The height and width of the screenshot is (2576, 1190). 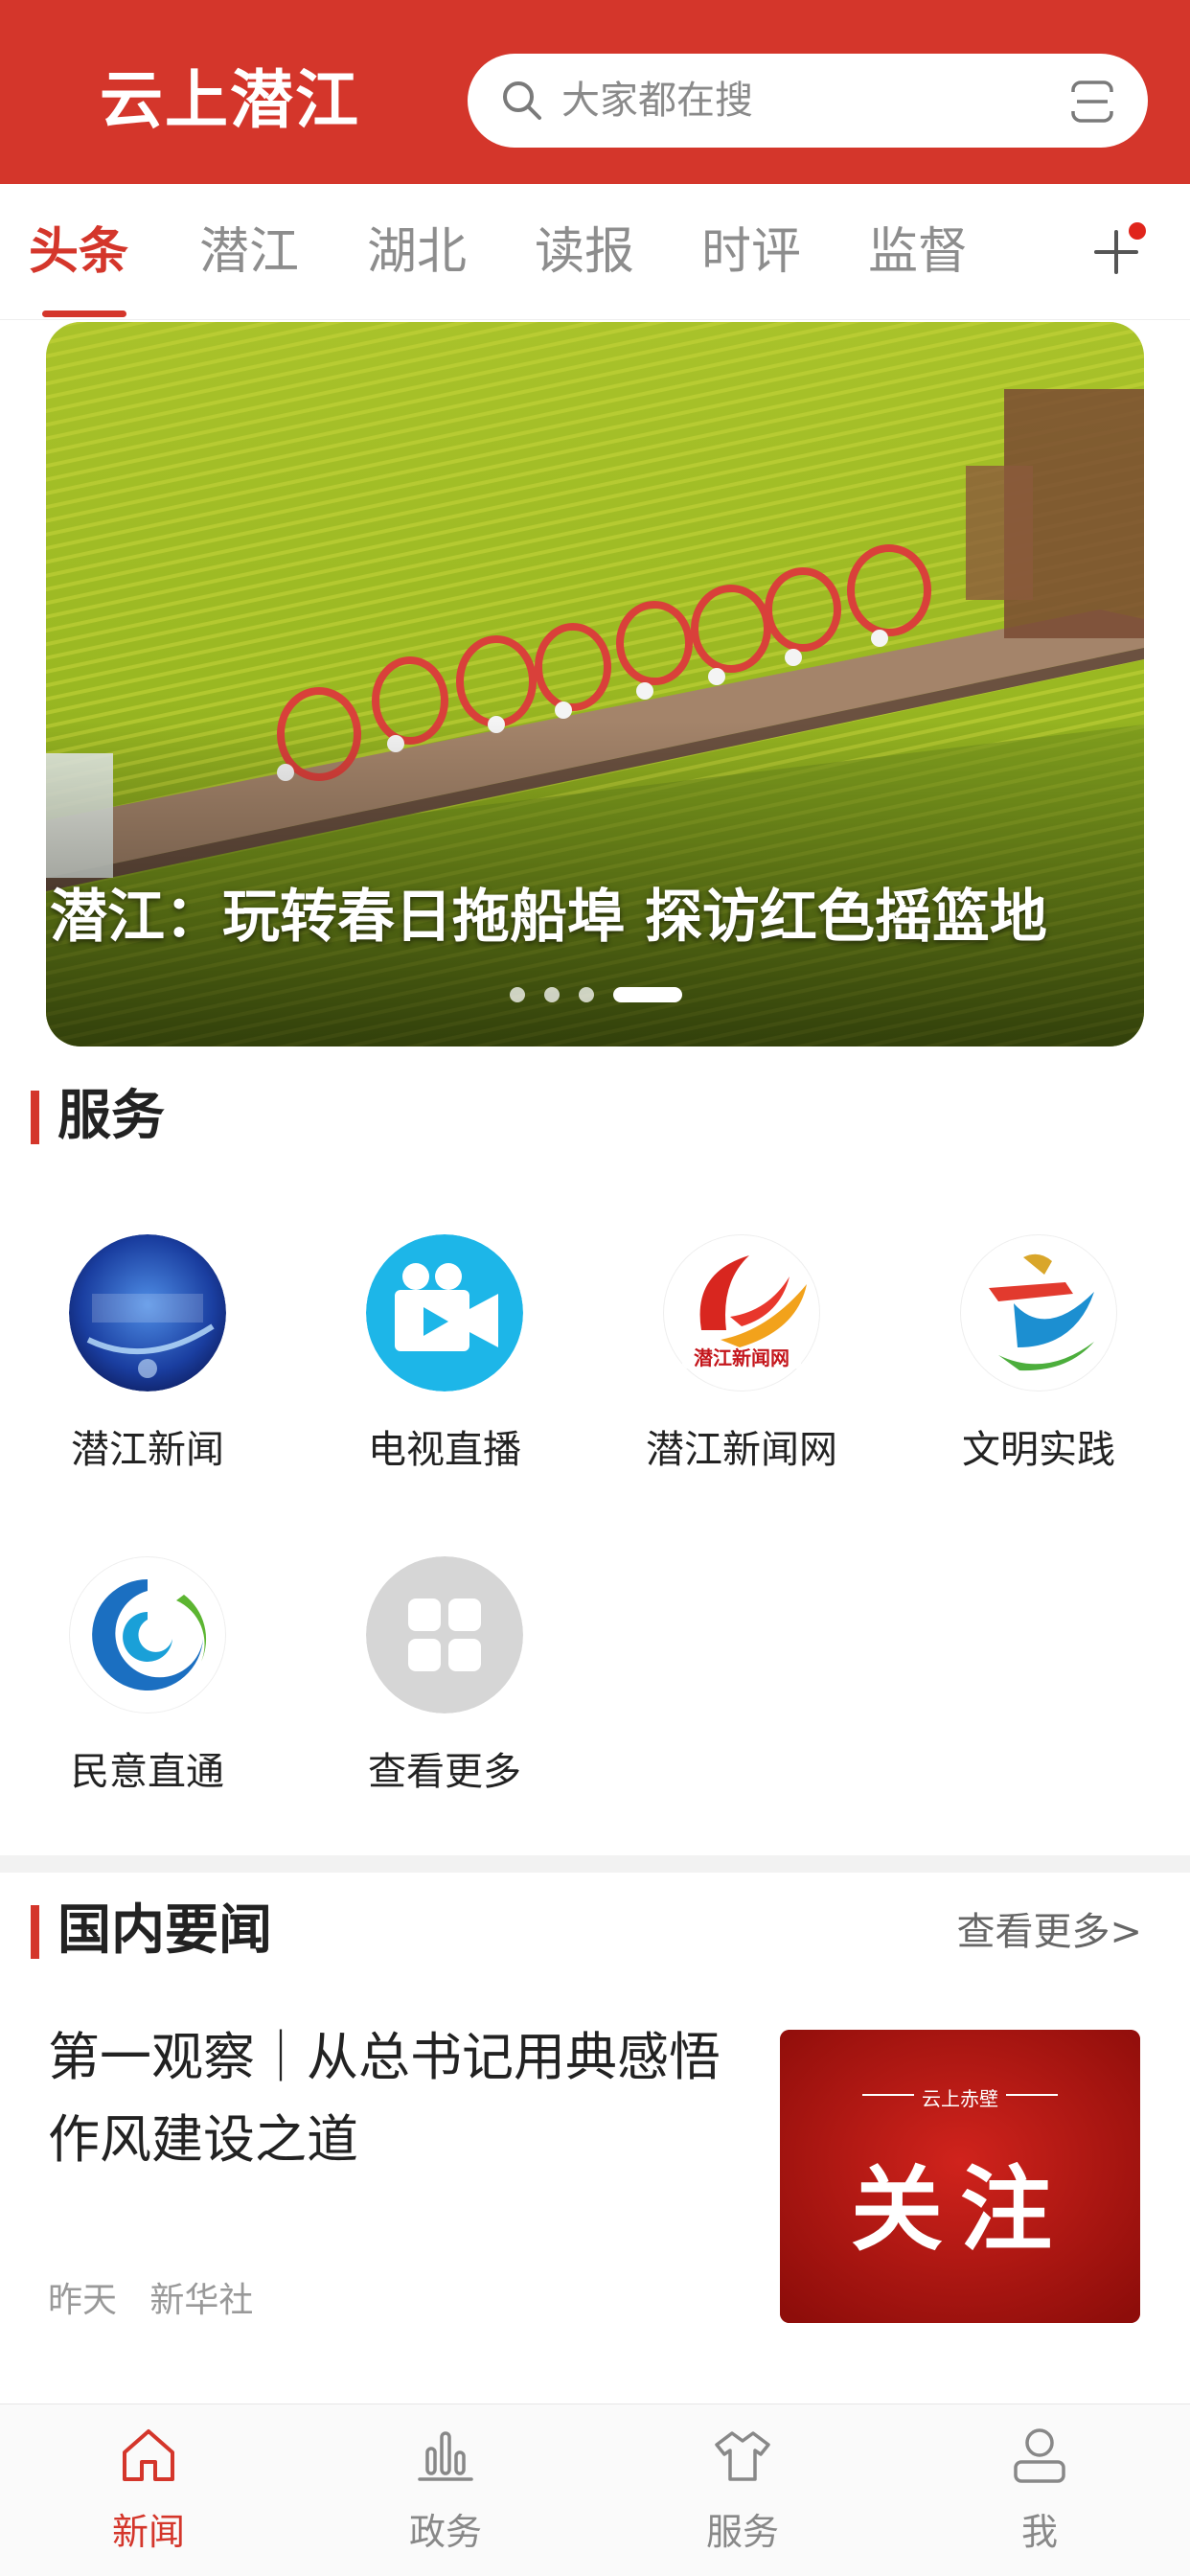 What do you see at coordinates (230, 99) in the screenshot?
I see `app-logo: 云上潜江` at bounding box center [230, 99].